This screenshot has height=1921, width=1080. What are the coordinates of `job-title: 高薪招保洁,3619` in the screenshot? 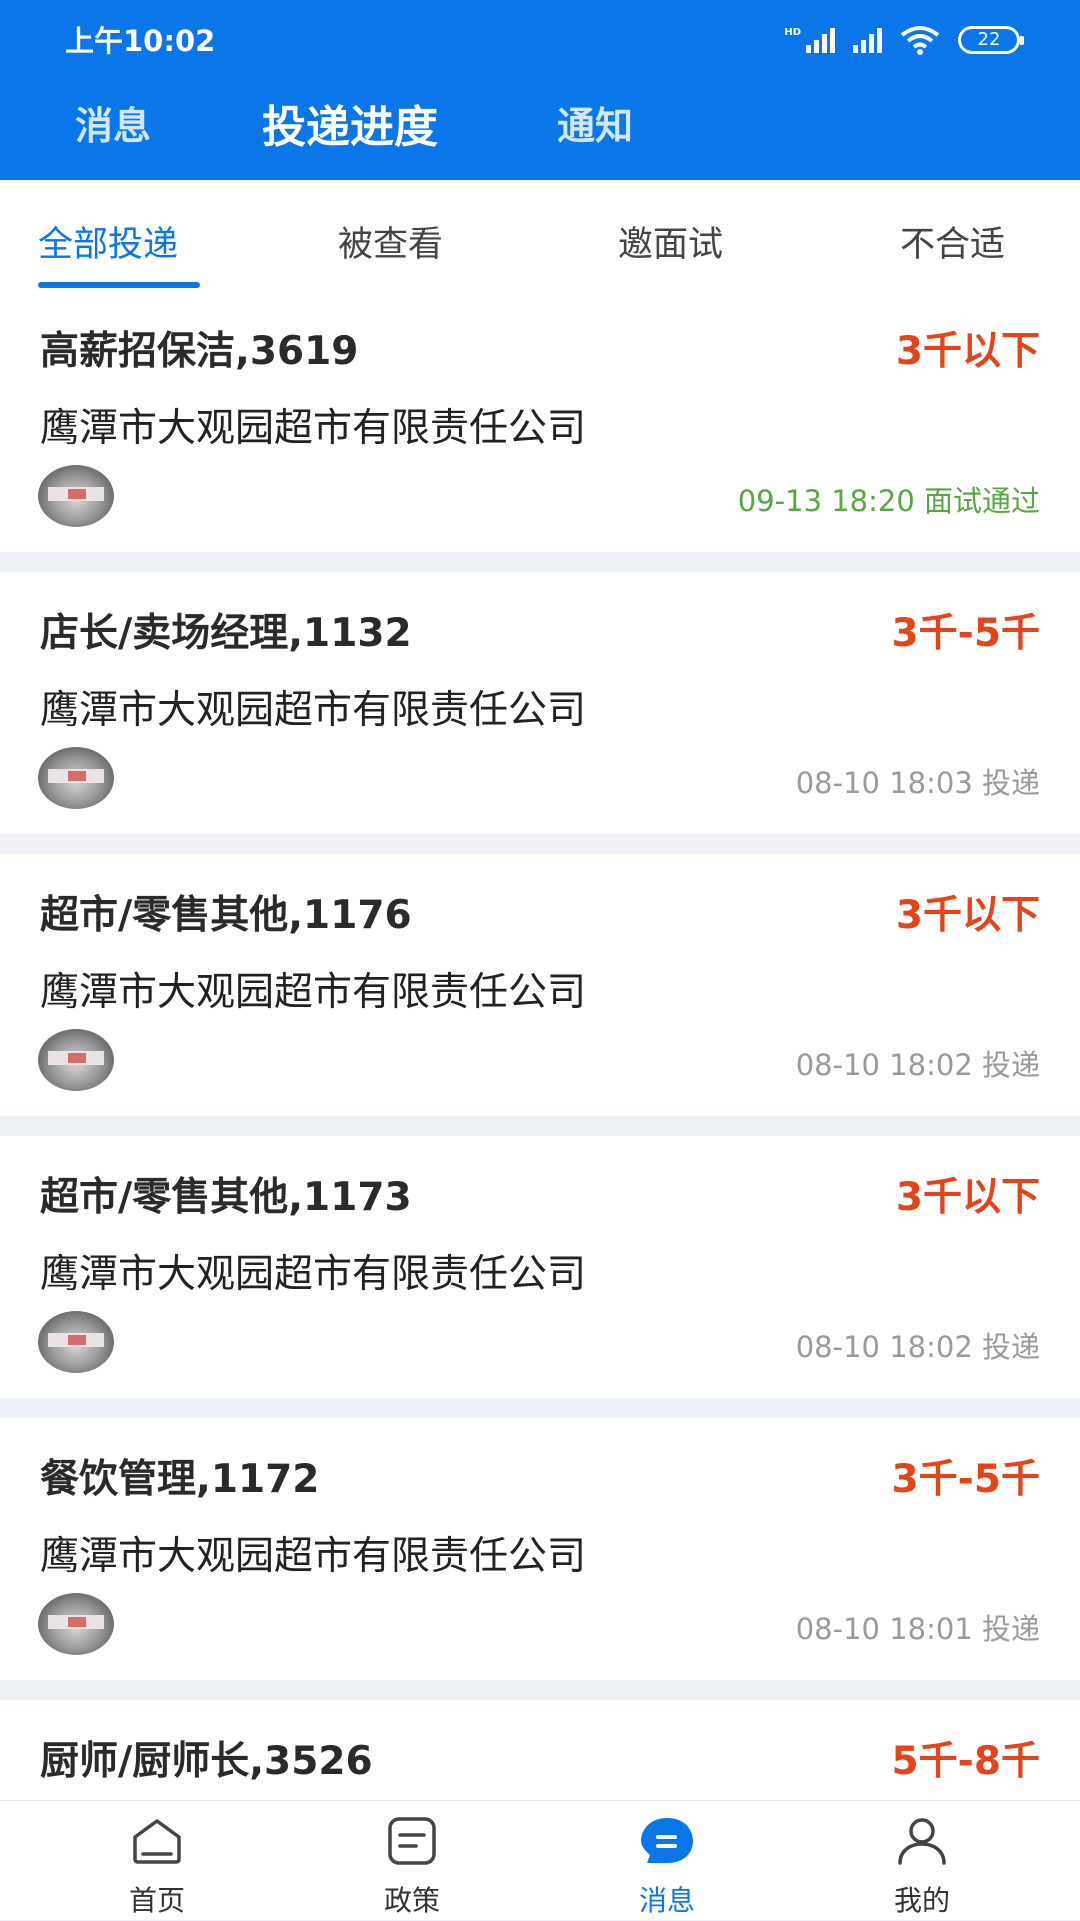 It's located at (199, 351).